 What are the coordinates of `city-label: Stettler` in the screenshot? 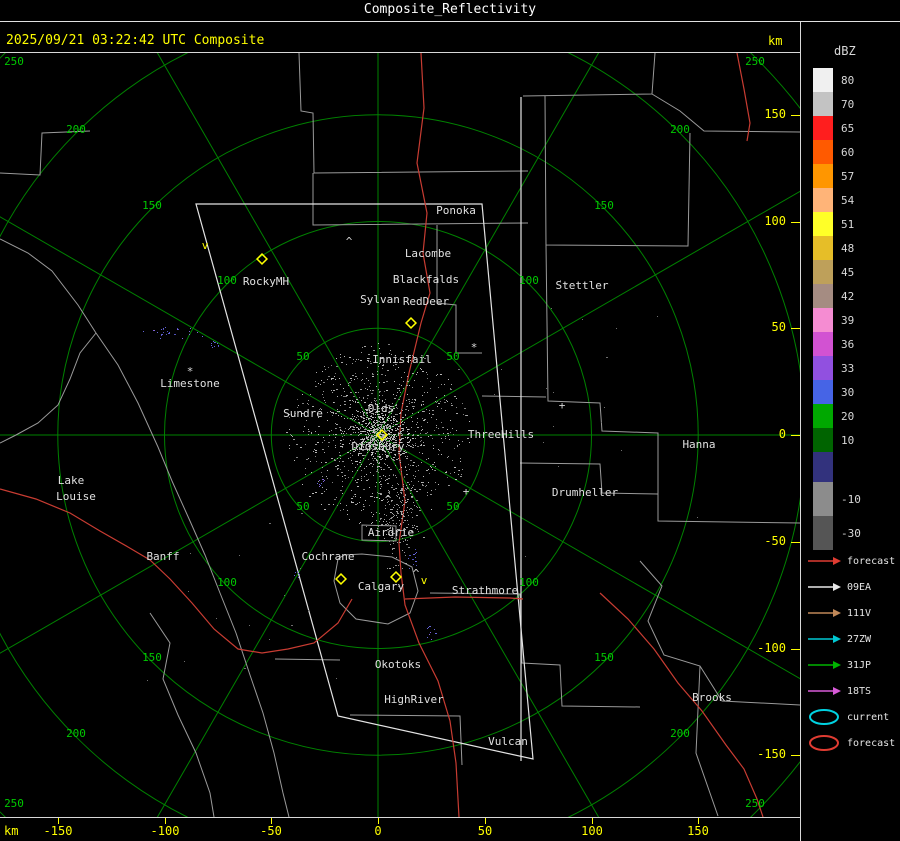 It's located at (582, 285).